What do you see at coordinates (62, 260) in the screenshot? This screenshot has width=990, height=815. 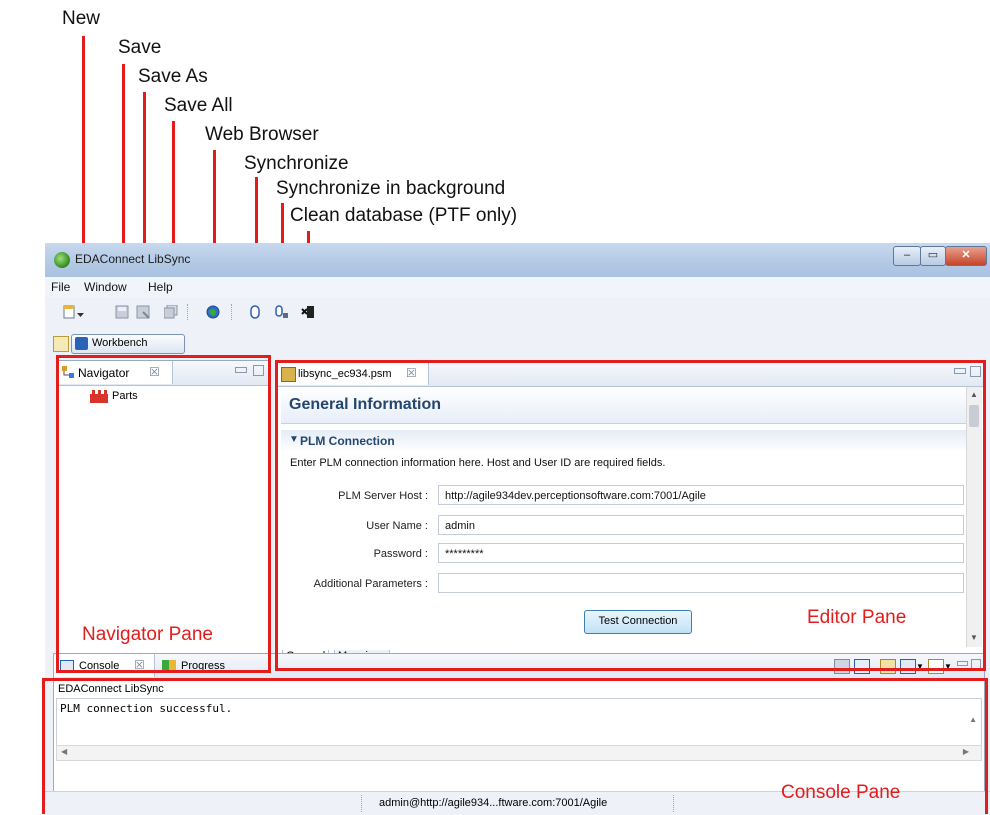 I see `app-icon` at bounding box center [62, 260].